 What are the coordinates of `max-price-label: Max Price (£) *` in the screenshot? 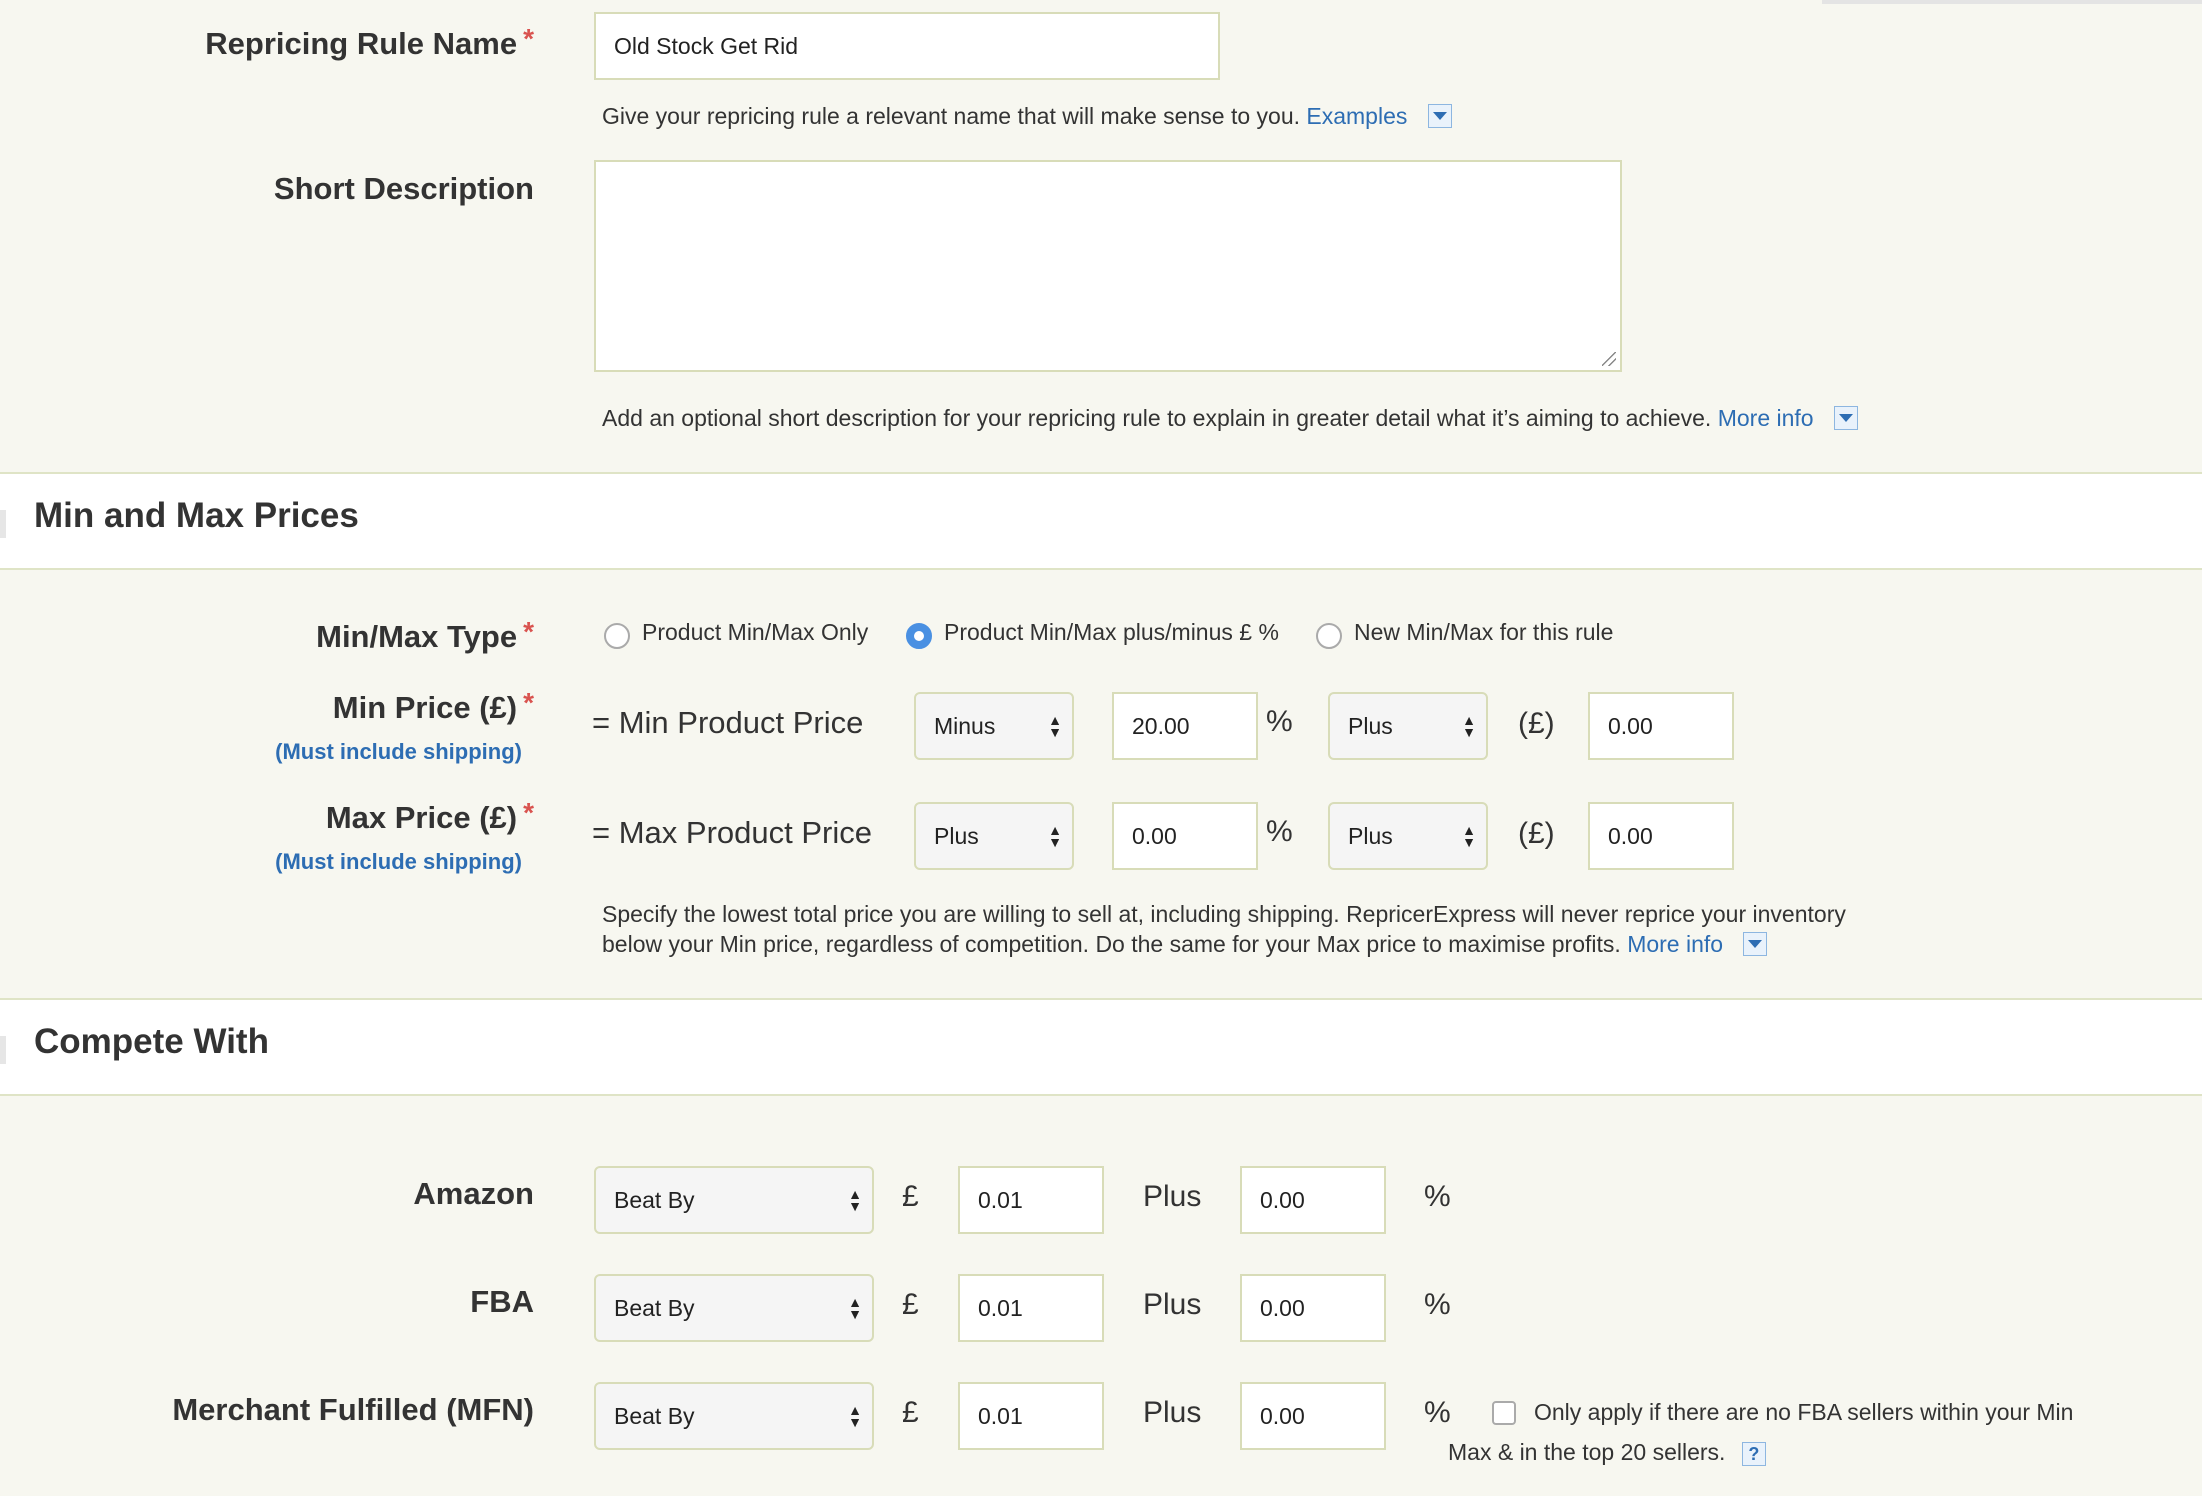 It's located at (429, 816).